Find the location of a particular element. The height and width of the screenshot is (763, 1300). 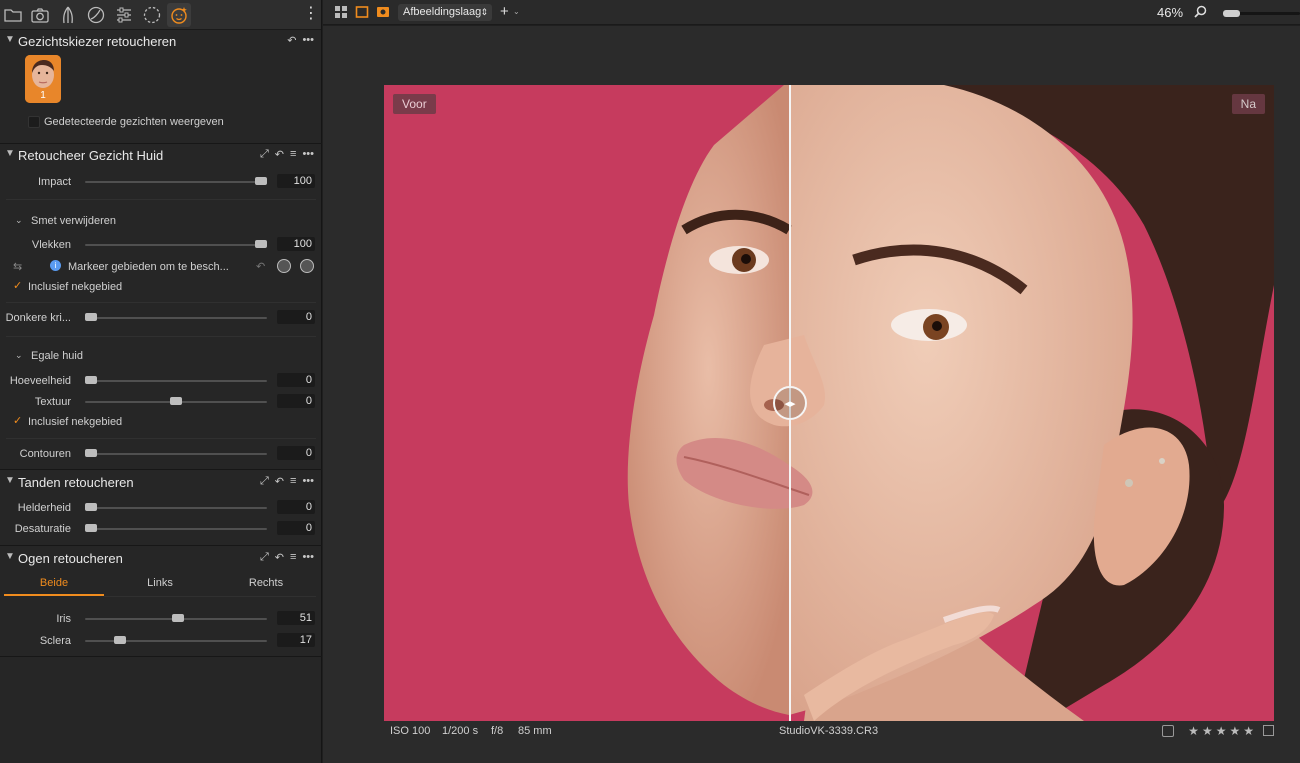

dark-circles-thumb is located at coordinates (91, 317).